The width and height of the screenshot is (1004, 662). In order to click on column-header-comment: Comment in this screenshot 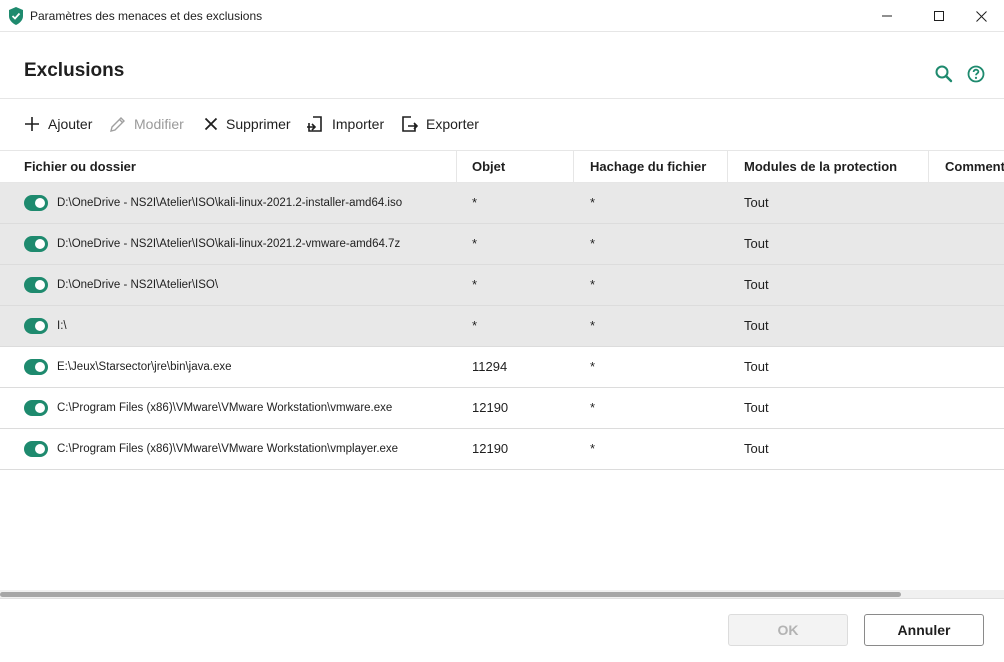, I will do `click(974, 167)`.